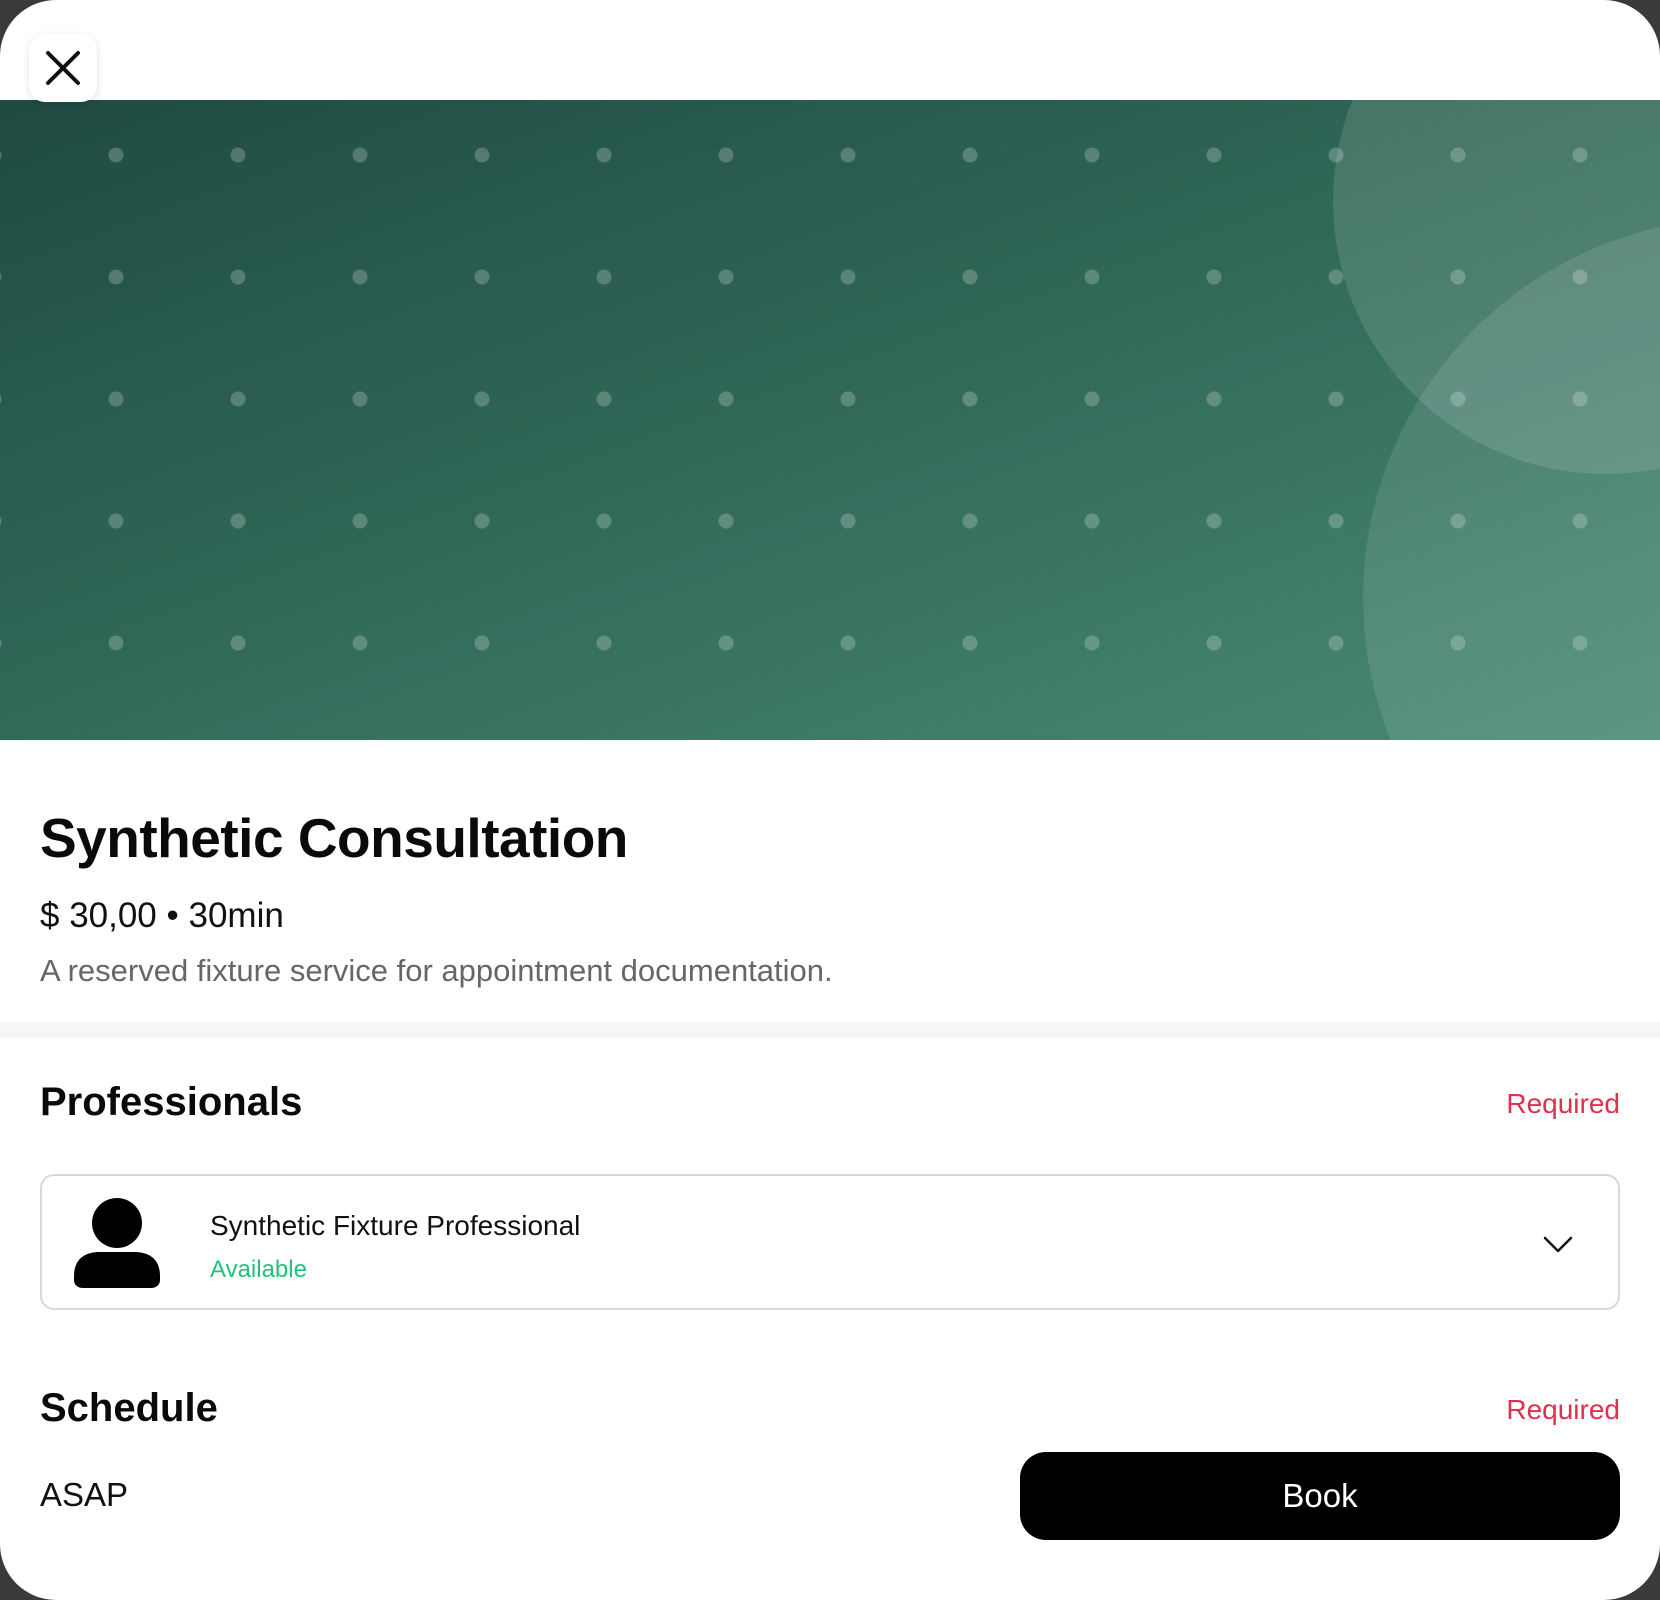 The image size is (1660, 1600). I want to click on professionals-required-label: Required, so click(1563, 1103).